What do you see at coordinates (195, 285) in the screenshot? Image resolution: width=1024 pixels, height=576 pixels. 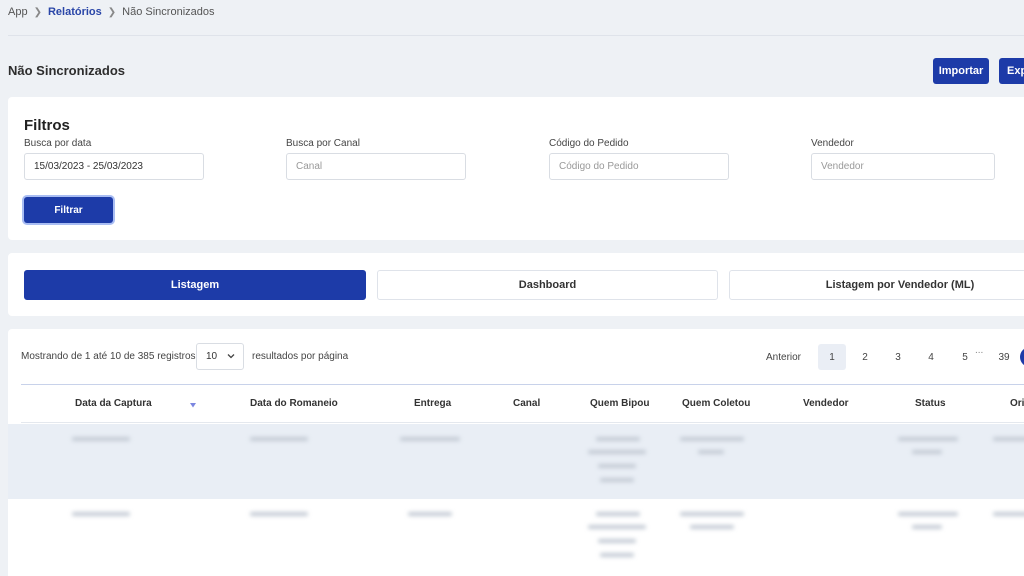 I see `tab-listagem: Listagem` at bounding box center [195, 285].